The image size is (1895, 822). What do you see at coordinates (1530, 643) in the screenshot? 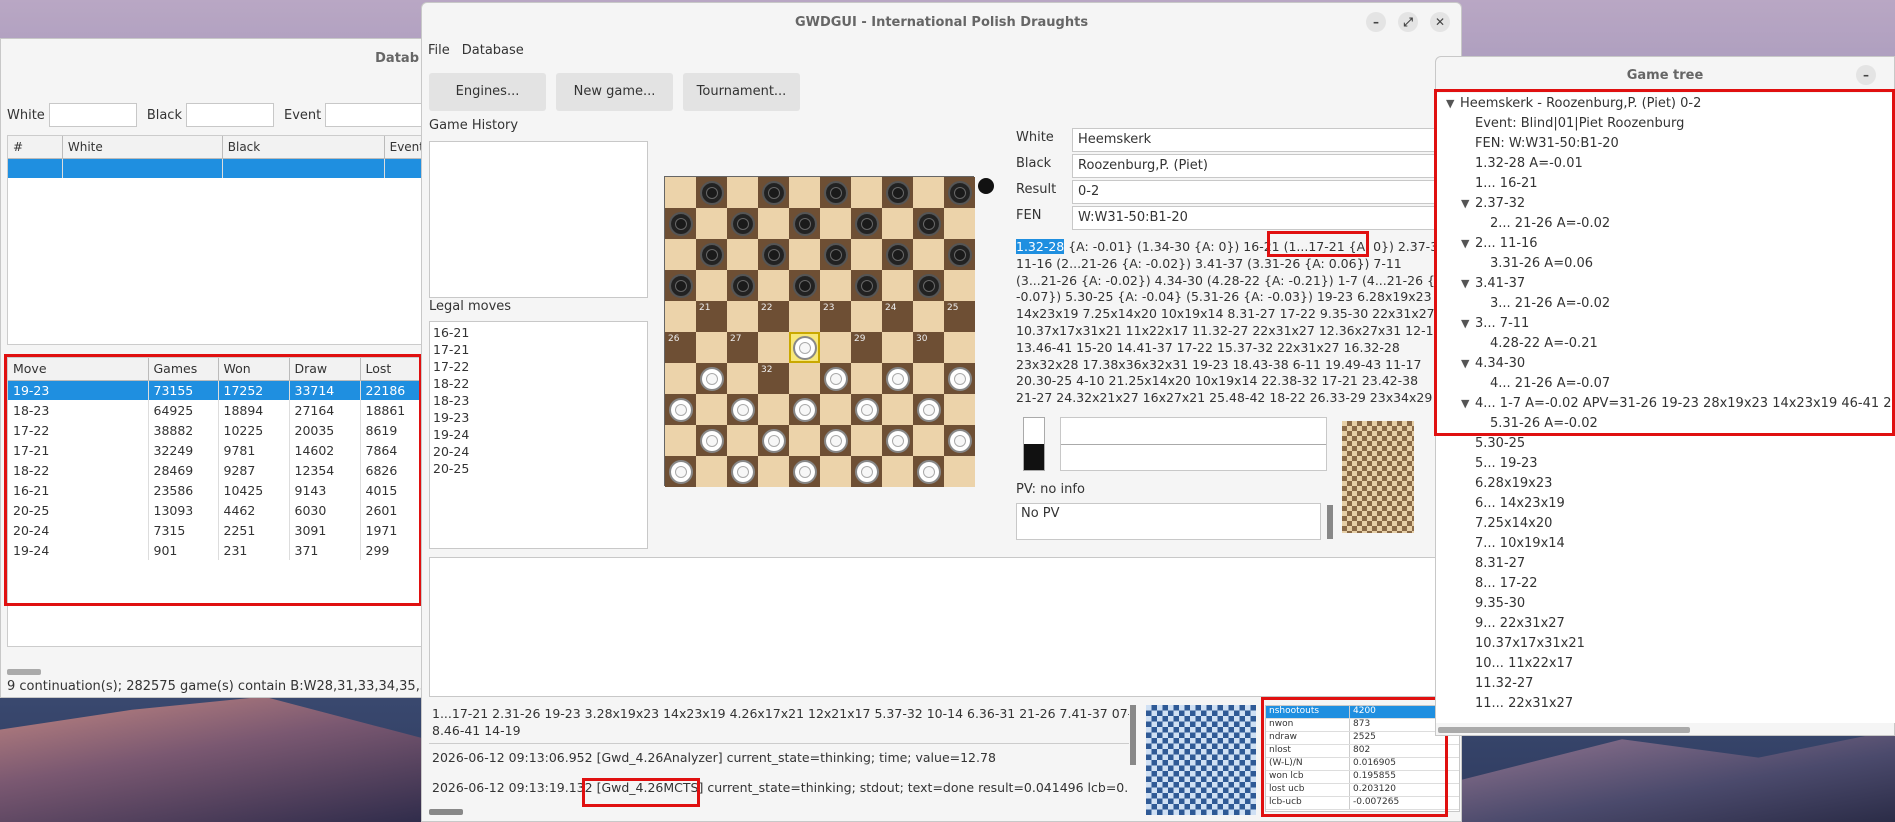
I see `tree-node: 10.37x17x31x21` at bounding box center [1530, 643].